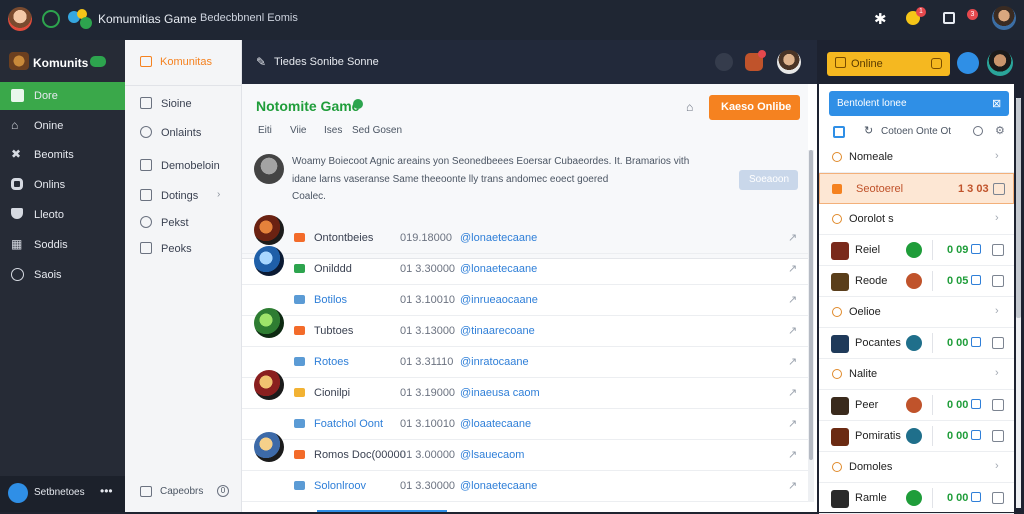 This screenshot has width=1024, height=514. What do you see at coordinates (916, 188) in the screenshot?
I see `highlight-row: Seotoerel 1 3 03` at bounding box center [916, 188].